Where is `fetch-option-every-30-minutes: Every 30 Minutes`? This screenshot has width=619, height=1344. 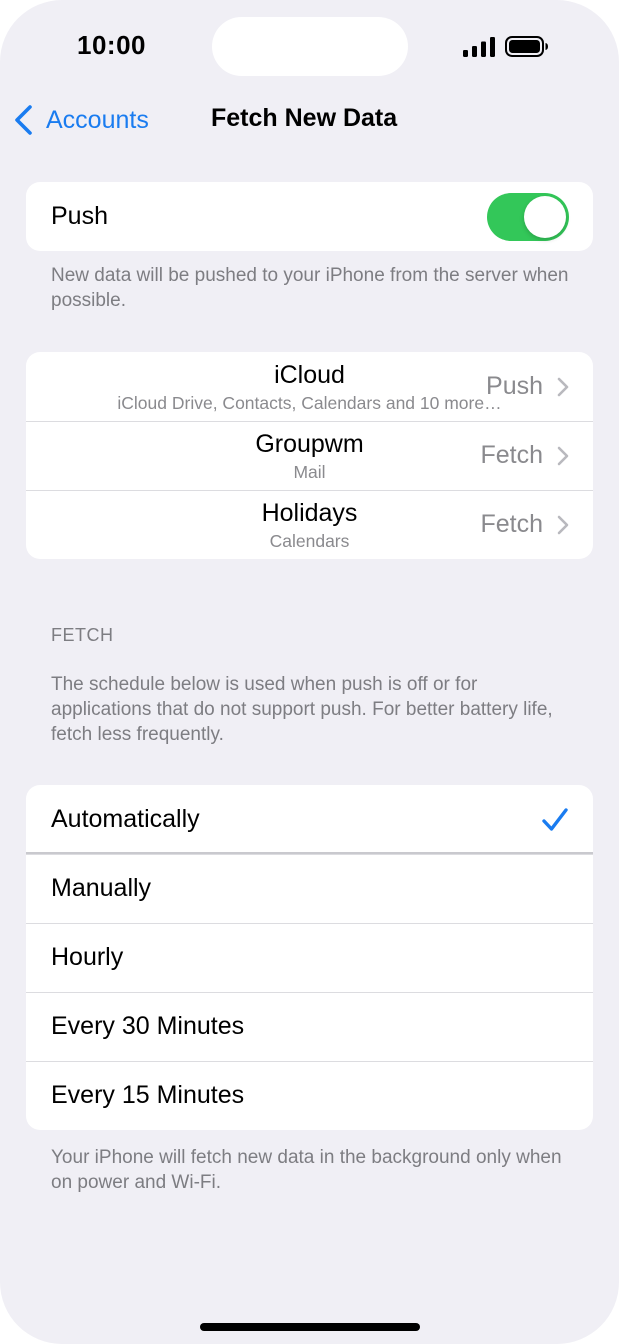
fetch-option-every-30-minutes: Every 30 Minutes is located at coordinates (309, 1026).